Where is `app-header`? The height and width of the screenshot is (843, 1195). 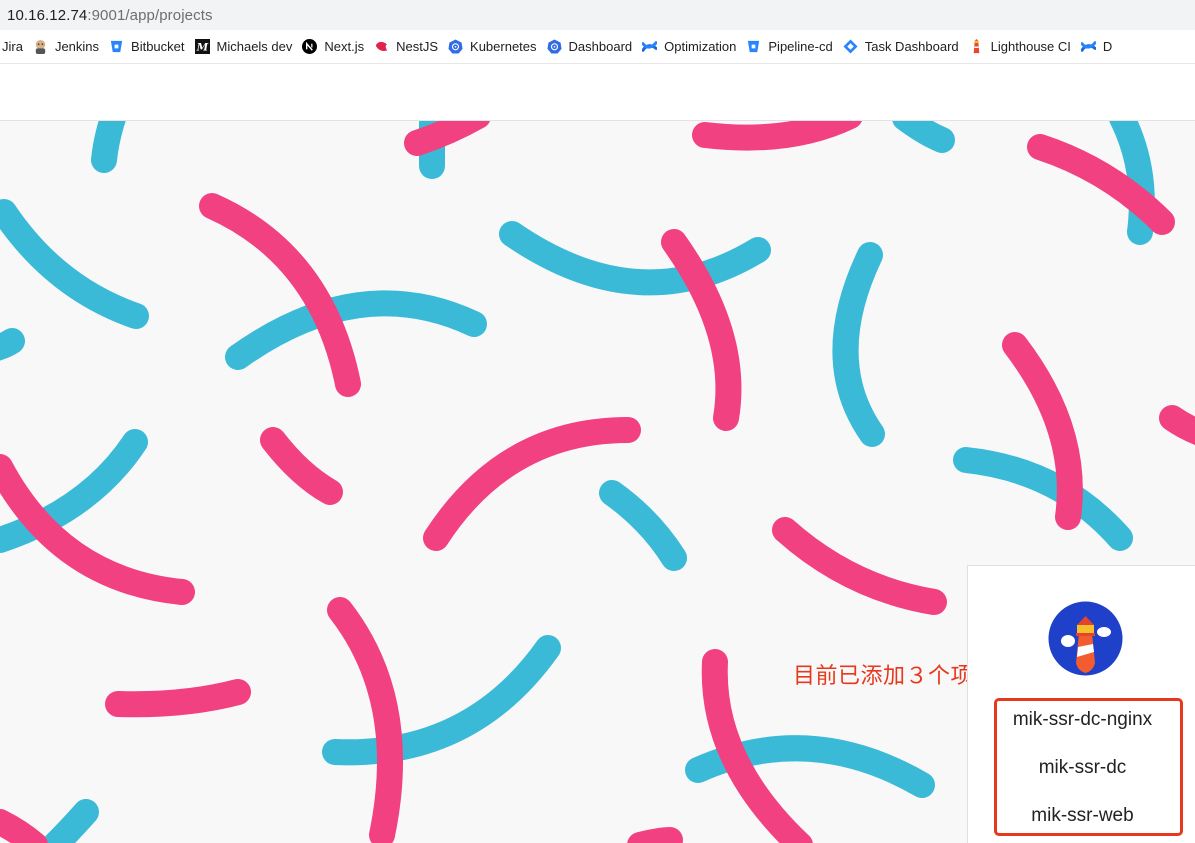
app-header is located at coordinates (597, 92).